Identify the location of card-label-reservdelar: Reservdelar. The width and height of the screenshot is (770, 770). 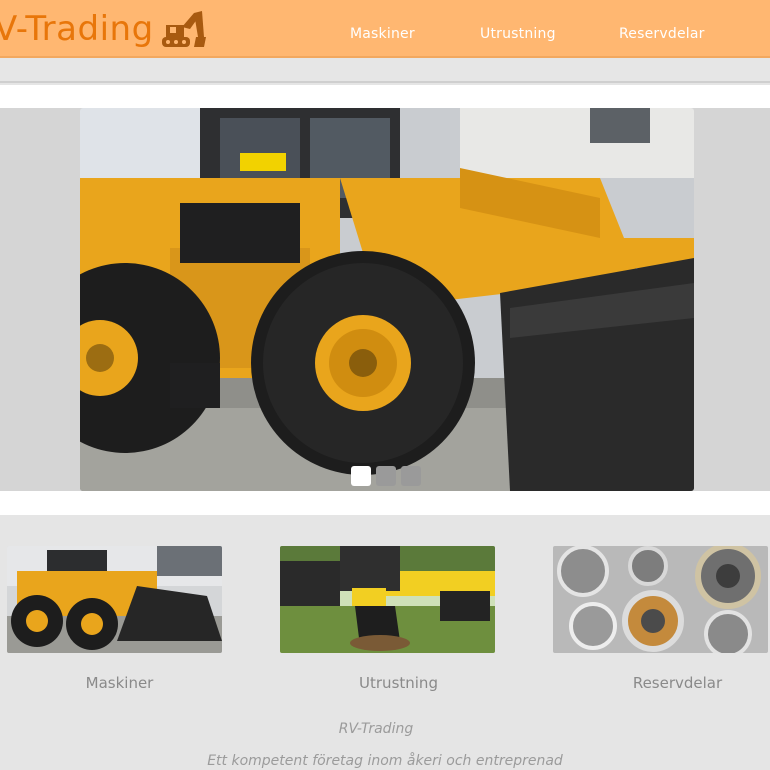
(670, 683).